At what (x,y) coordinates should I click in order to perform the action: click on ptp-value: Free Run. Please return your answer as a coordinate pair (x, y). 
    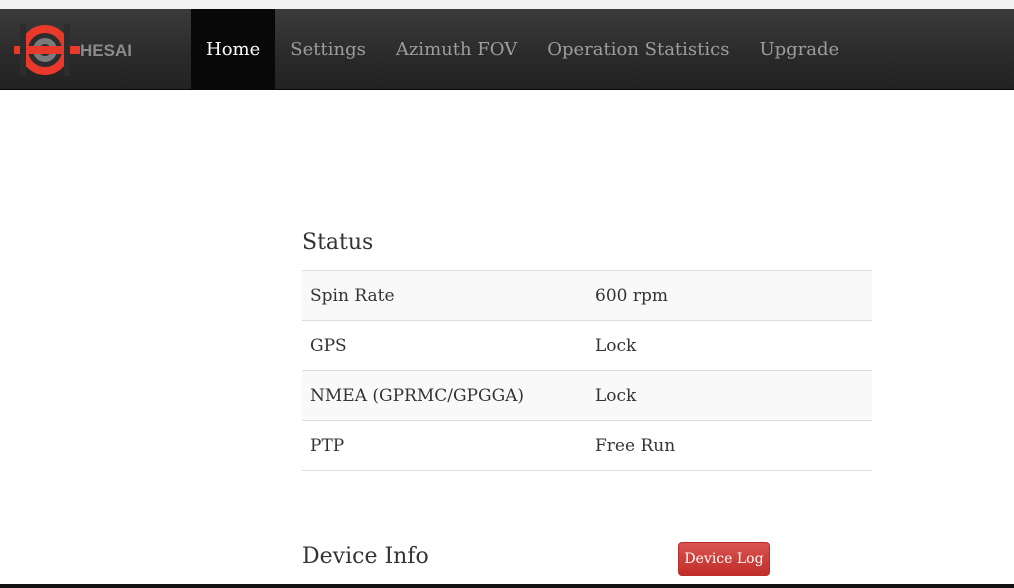
    Looking at the image, I should click on (635, 445).